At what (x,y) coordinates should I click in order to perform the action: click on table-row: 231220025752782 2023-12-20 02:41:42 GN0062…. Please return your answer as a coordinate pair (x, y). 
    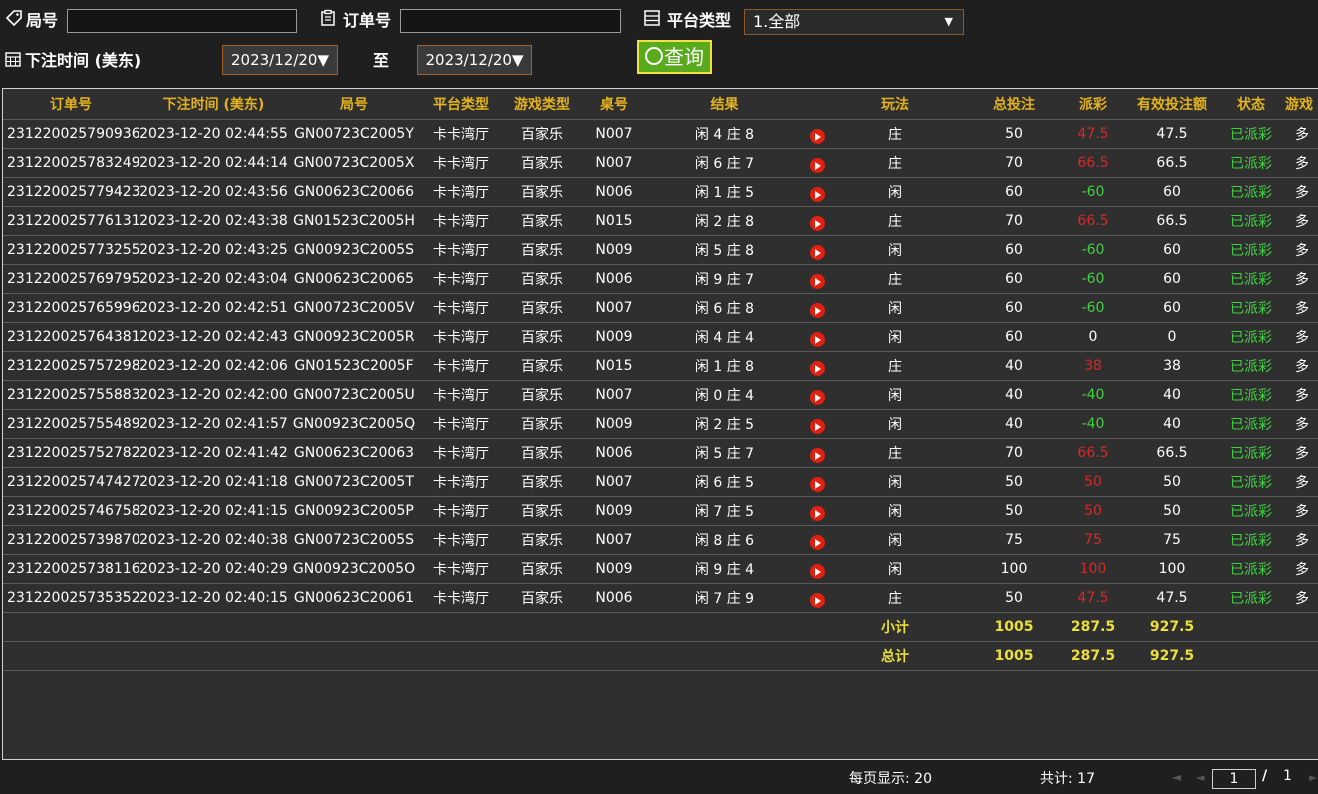
    Looking at the image, I should click on (660, 453).